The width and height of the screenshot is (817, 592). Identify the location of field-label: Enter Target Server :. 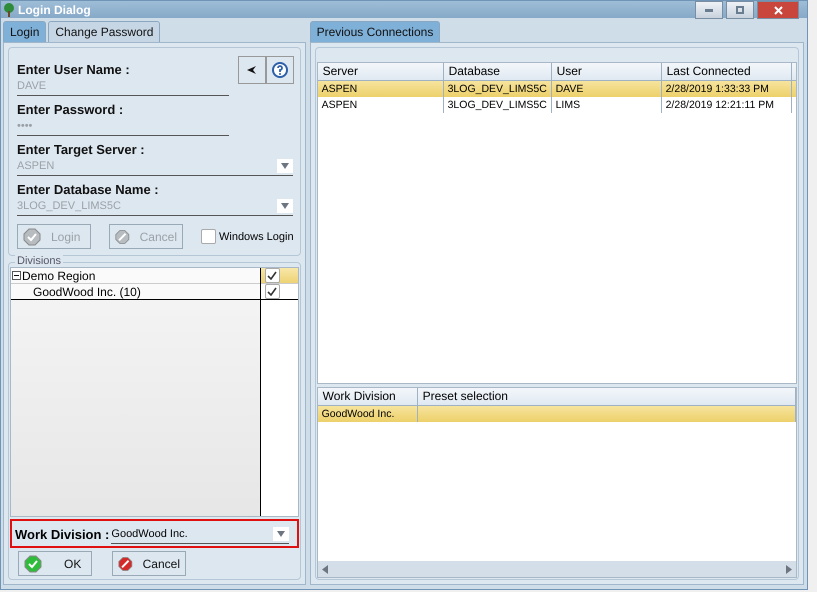
(81, 149).